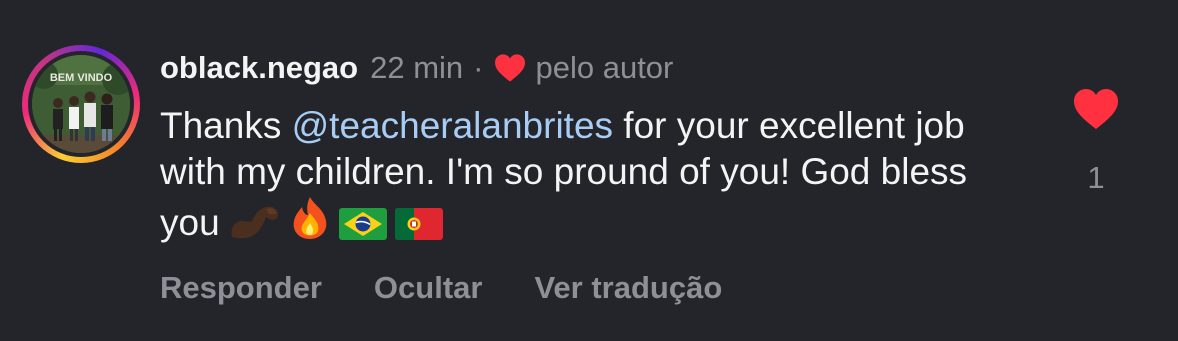  Describe the element at coordinates (428, 288) in the screenshot. I see `hide-button: Ocultar` at that location.